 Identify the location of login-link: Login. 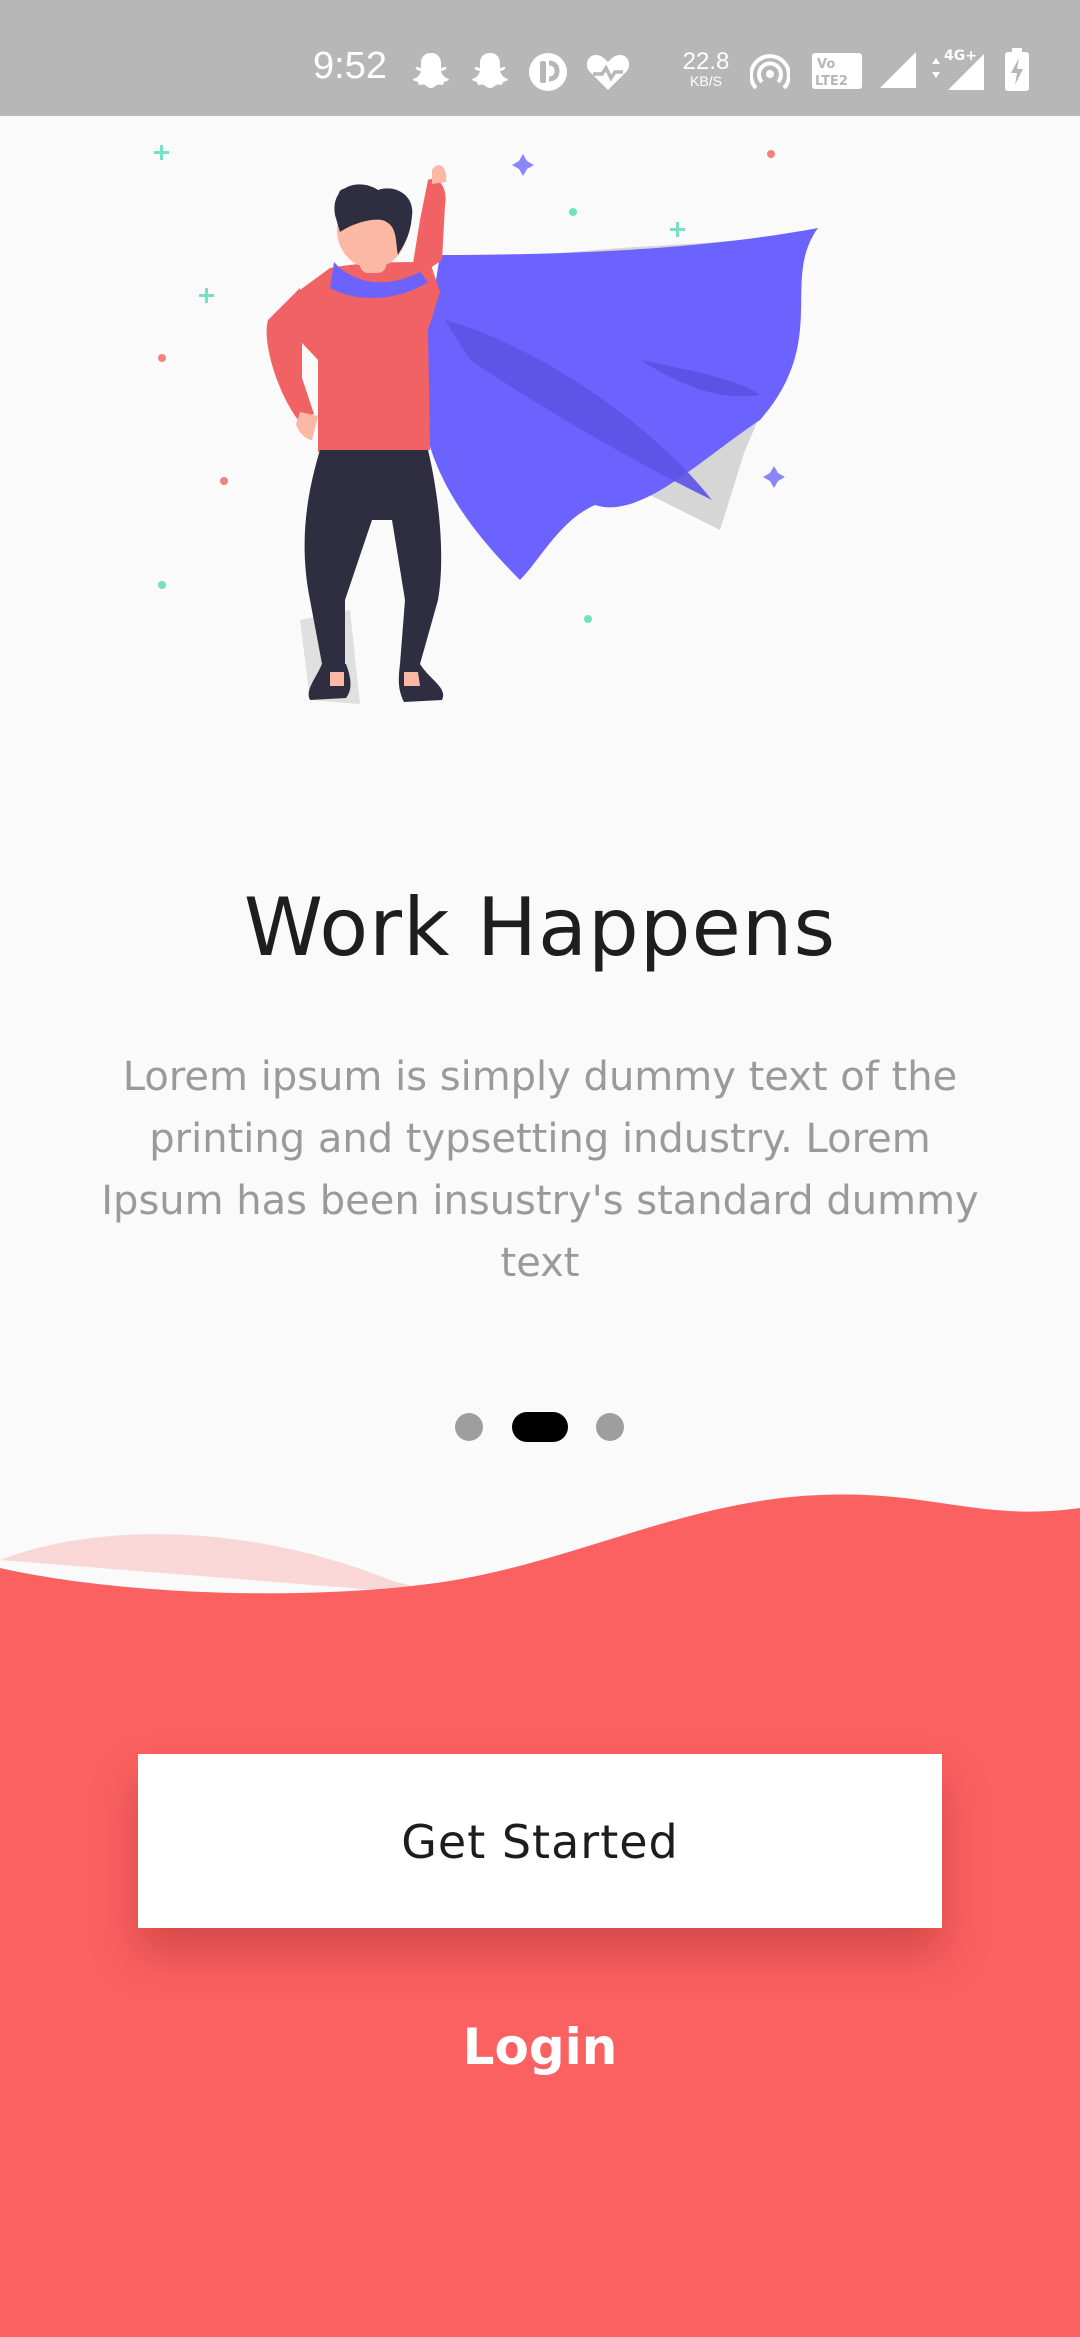
(540, 2047).